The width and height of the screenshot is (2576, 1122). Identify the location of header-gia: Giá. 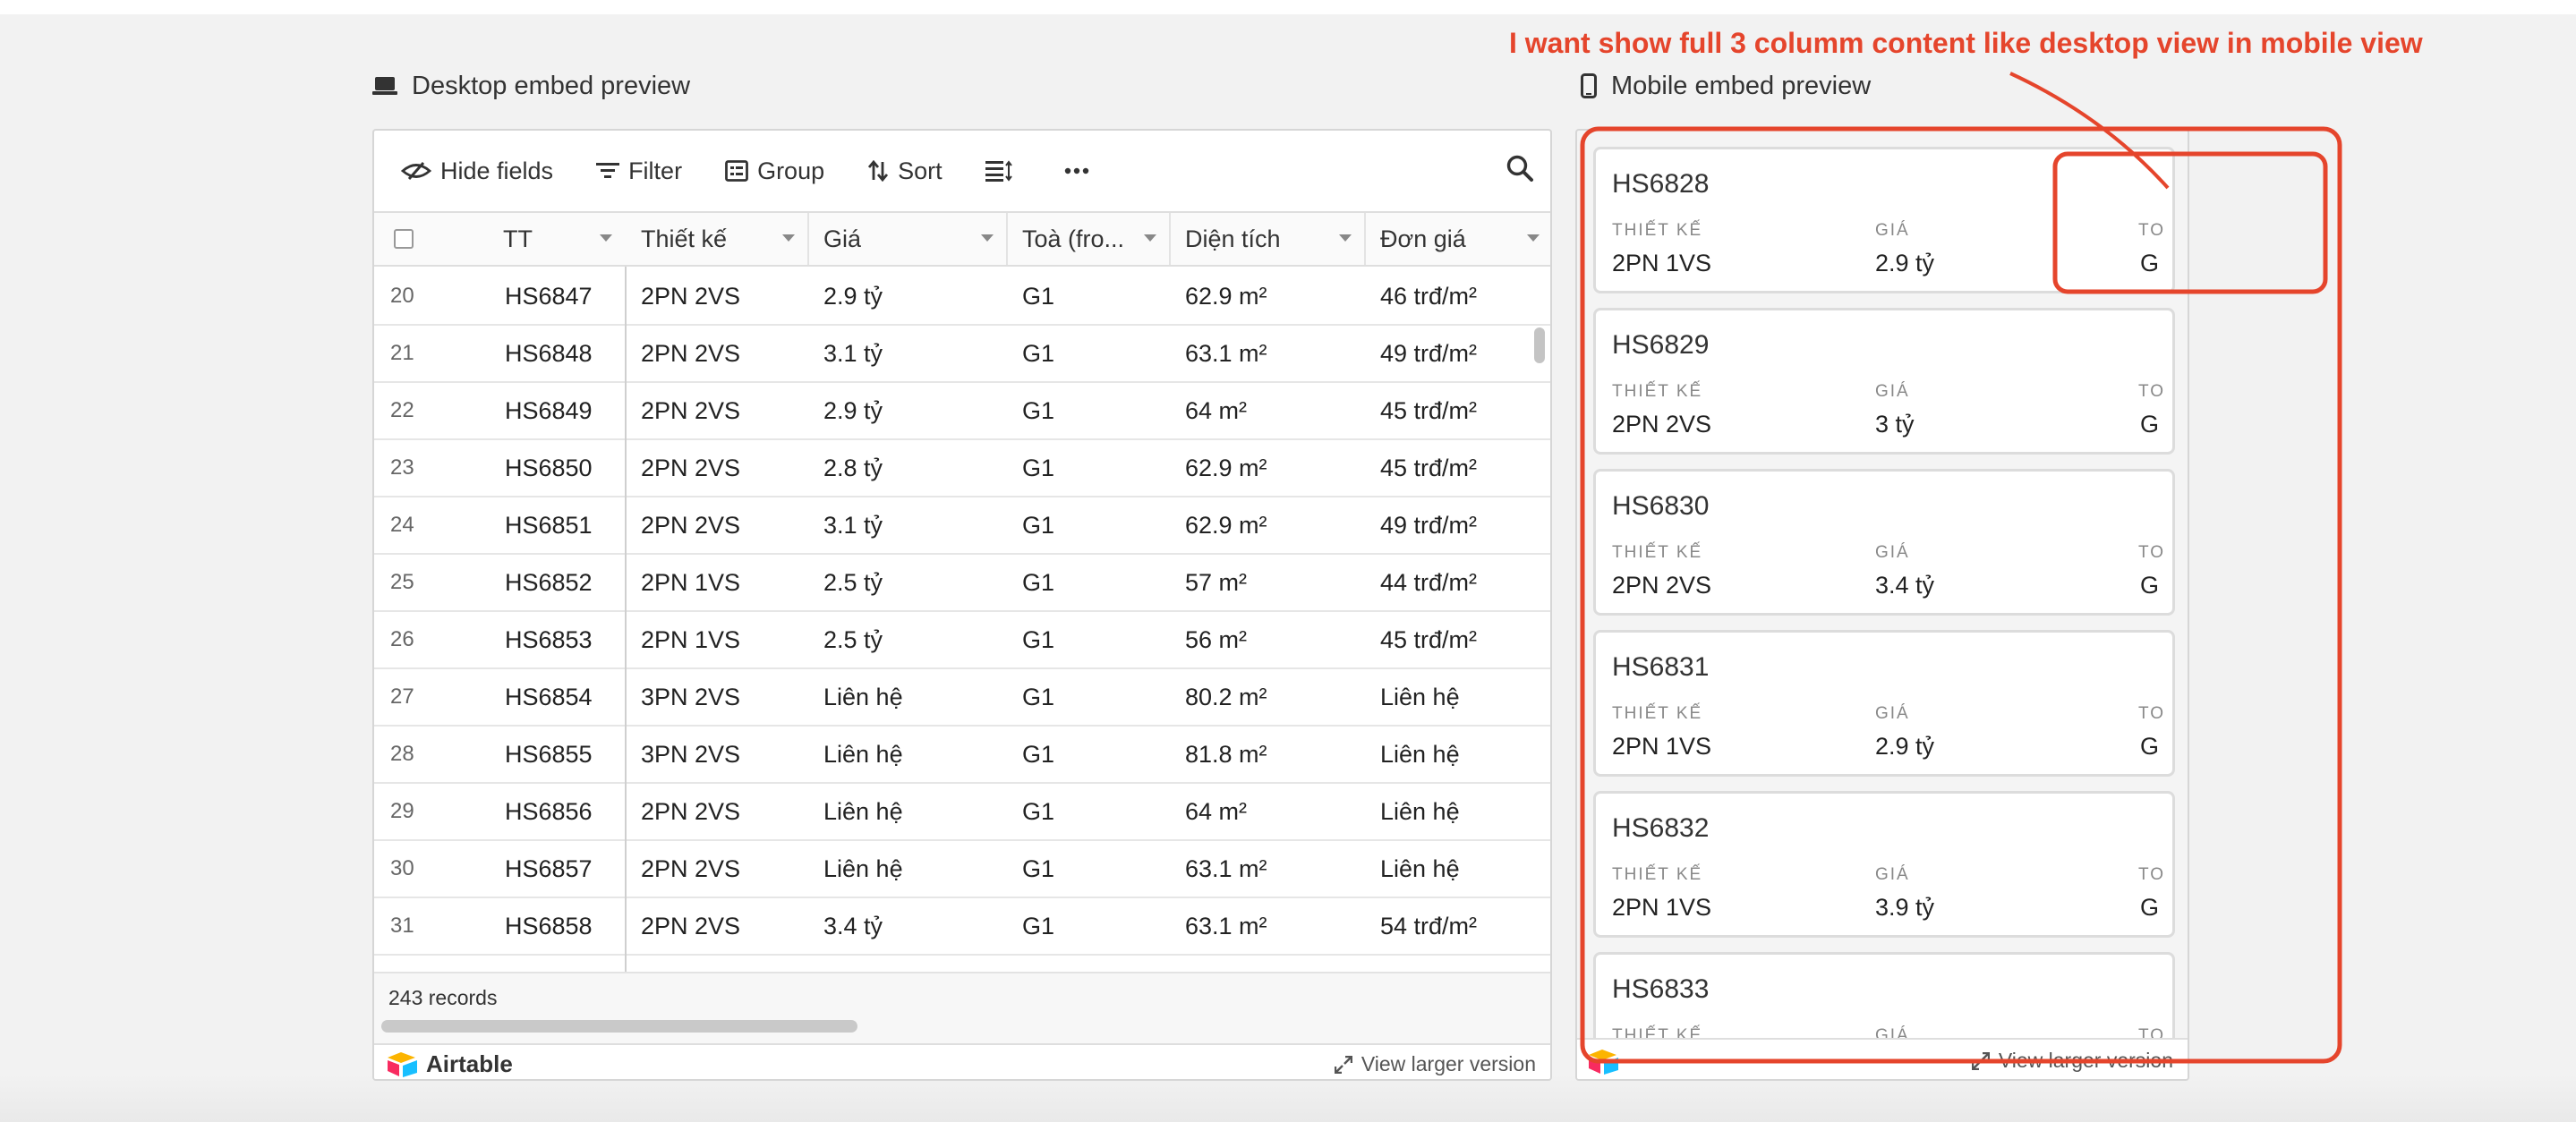
(908, 239).